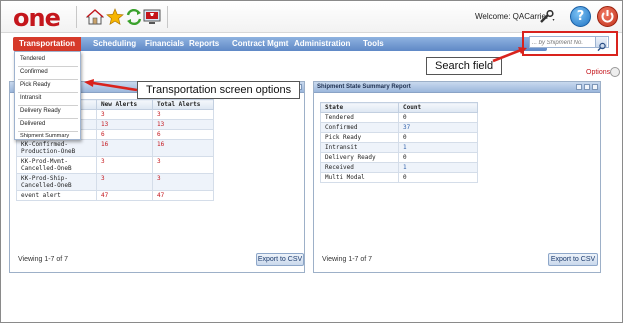 This screenshot has width=623, height=323. I want to click on search-highlight-box, so click(570, 43).